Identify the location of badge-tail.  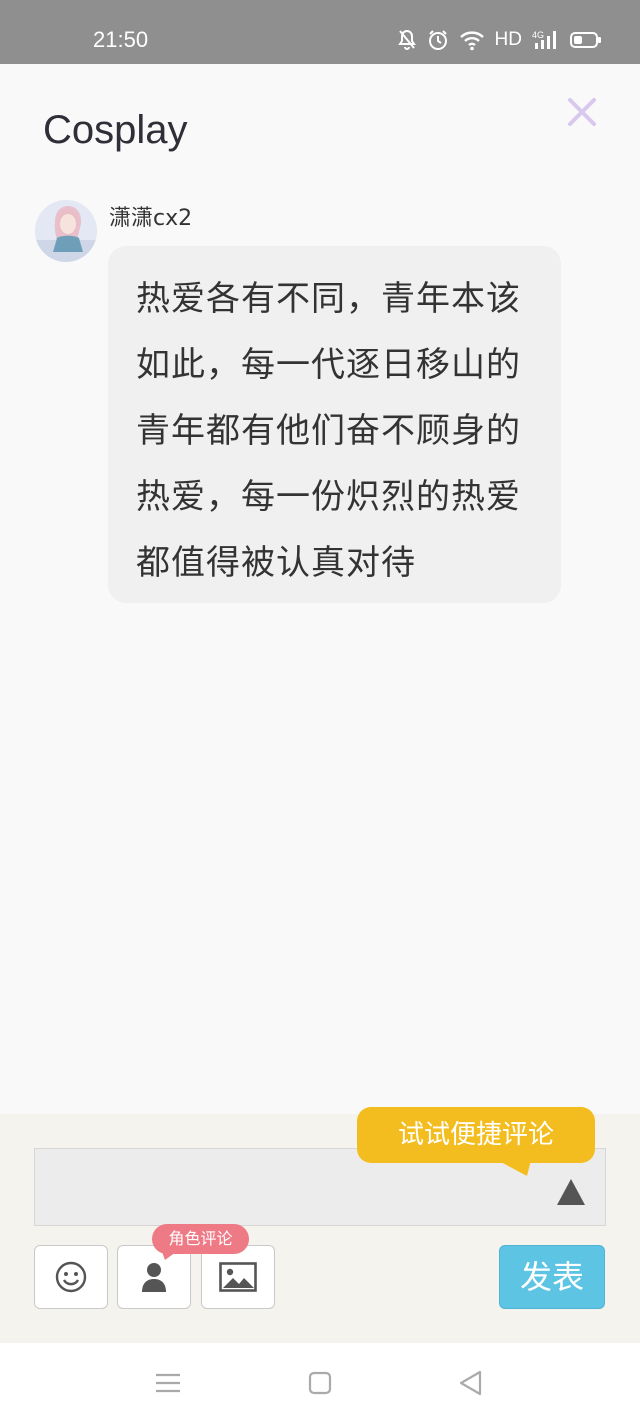
(169, 1256).